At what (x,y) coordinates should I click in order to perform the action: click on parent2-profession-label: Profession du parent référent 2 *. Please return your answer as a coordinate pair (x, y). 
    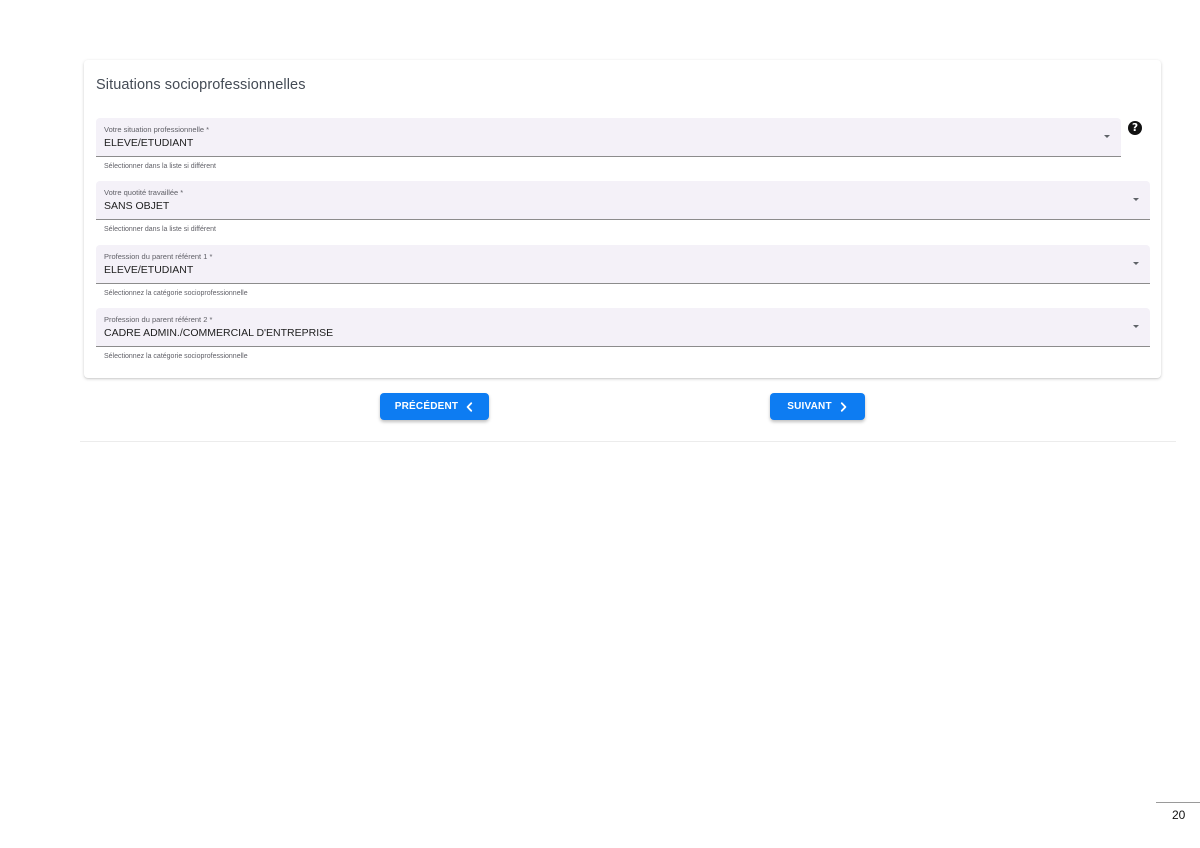
    Looking at the image, I should click on (158, 319).